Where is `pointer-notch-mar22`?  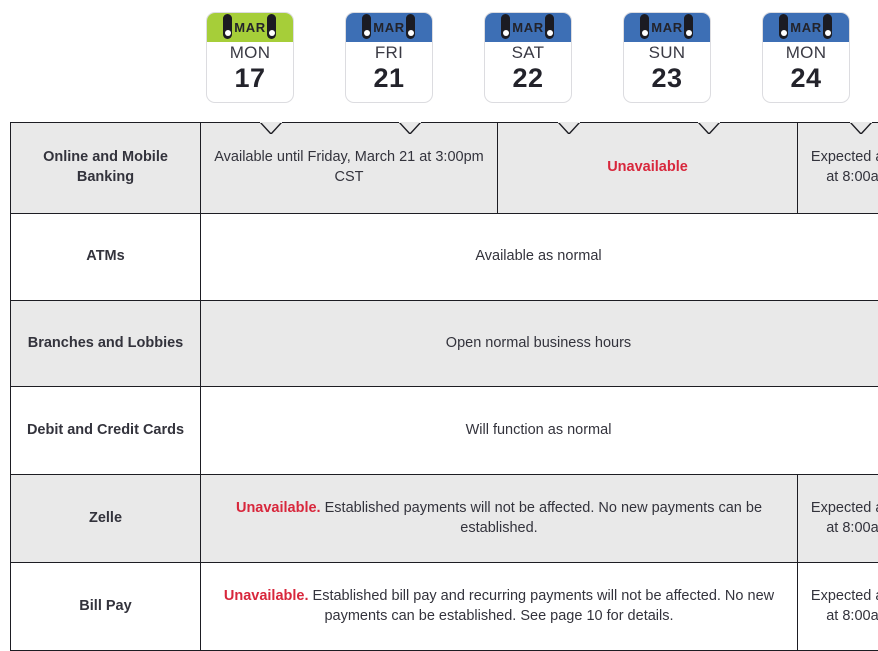 pointer-notch-mar22 is located at coordinates (569, 128).